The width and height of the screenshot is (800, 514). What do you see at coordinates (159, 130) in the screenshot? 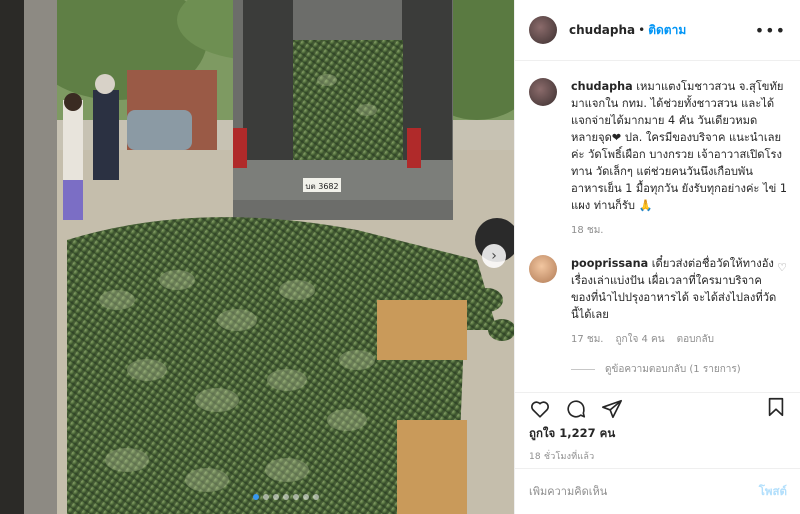
I see `parked-car` at bounding box center [159, 130].